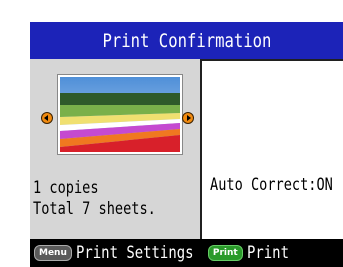 Image resolution: width=343 pixels, height=267 pixels. I want to click on print-label: Print, so click(267, 253).